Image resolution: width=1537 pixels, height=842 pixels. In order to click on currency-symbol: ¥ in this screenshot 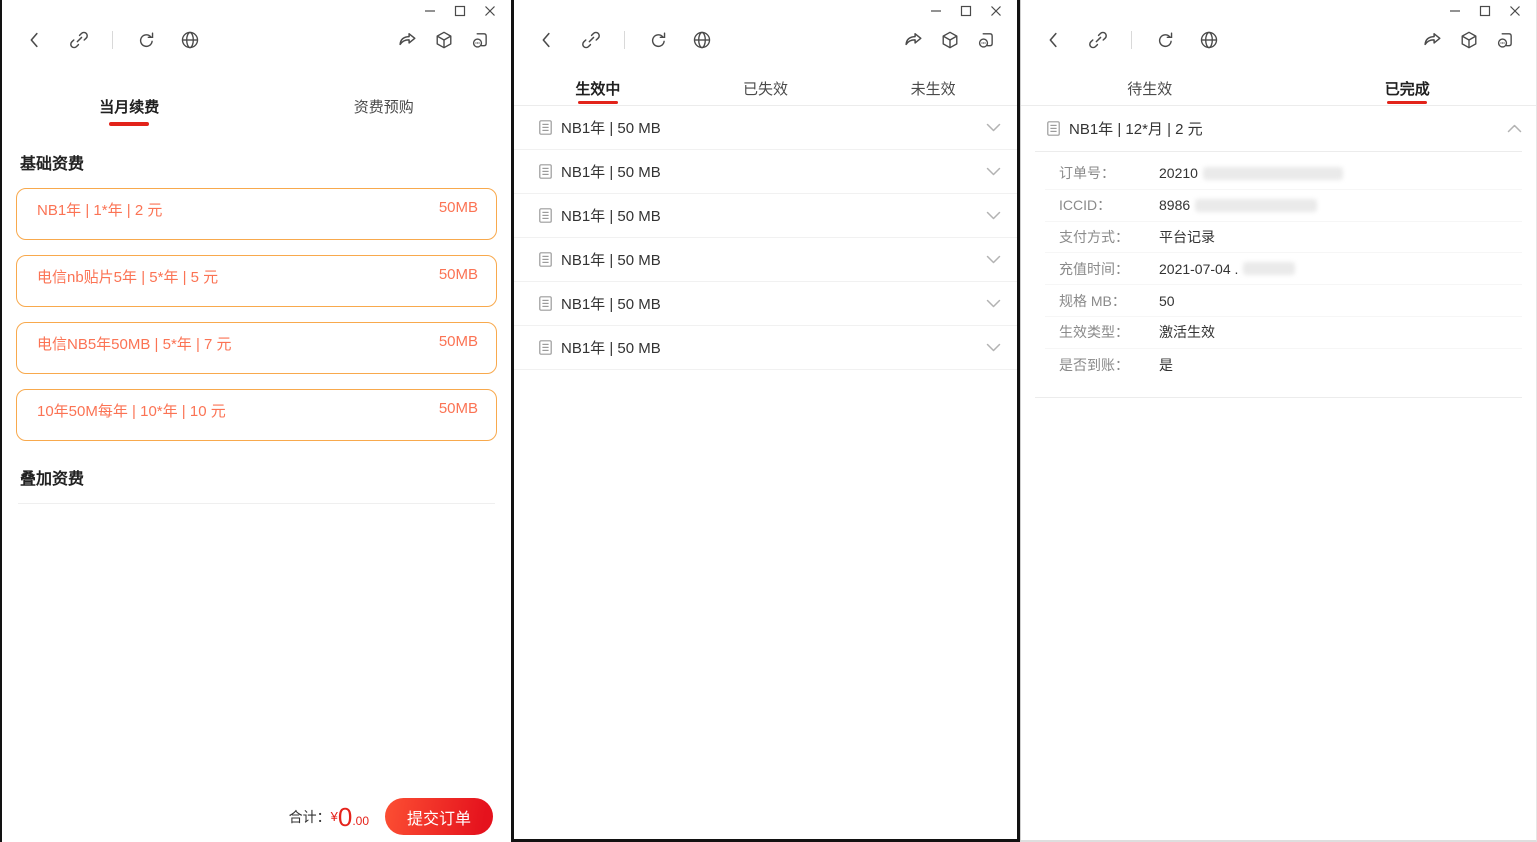, I will do `click(334, 816)`.